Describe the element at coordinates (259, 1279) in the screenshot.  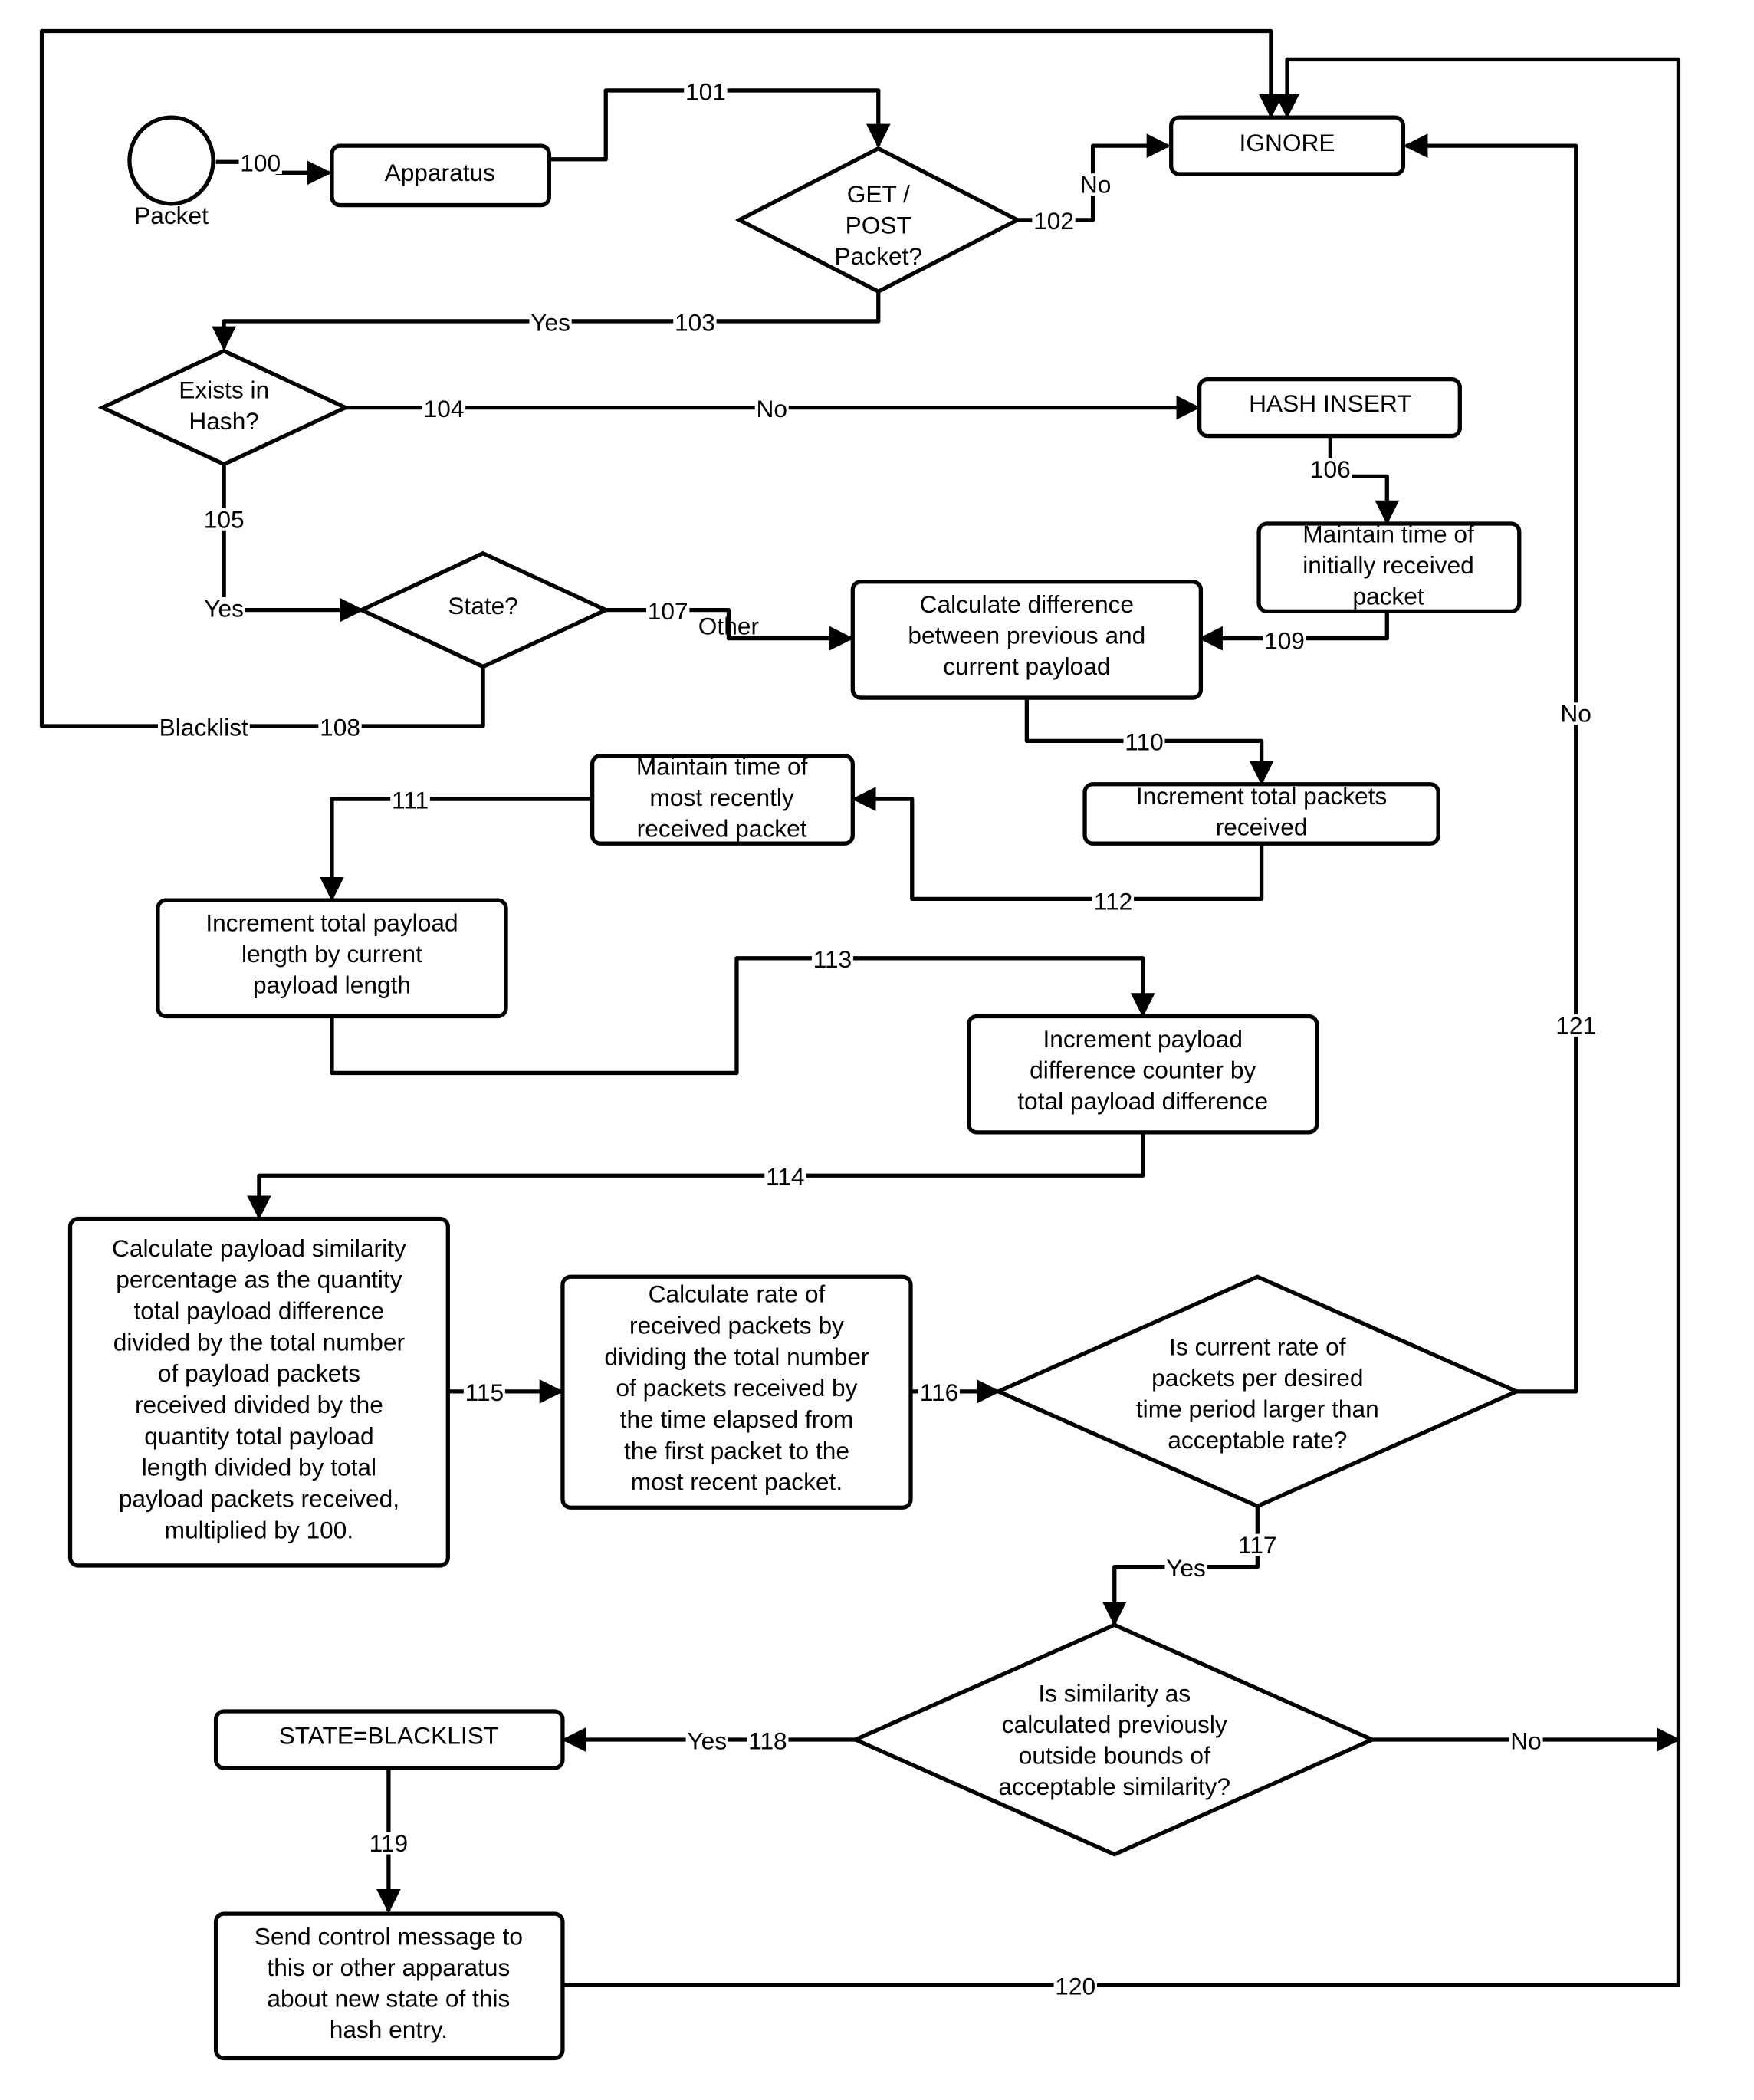
I see `node-text-line: percentage as the quantity` at that location.